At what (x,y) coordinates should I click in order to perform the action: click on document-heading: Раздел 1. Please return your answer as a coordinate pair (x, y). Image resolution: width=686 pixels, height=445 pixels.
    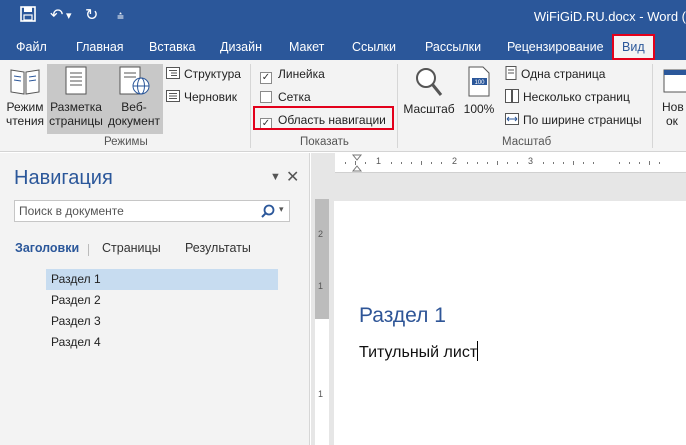
    Looking at the image, I should click on (402, 316).